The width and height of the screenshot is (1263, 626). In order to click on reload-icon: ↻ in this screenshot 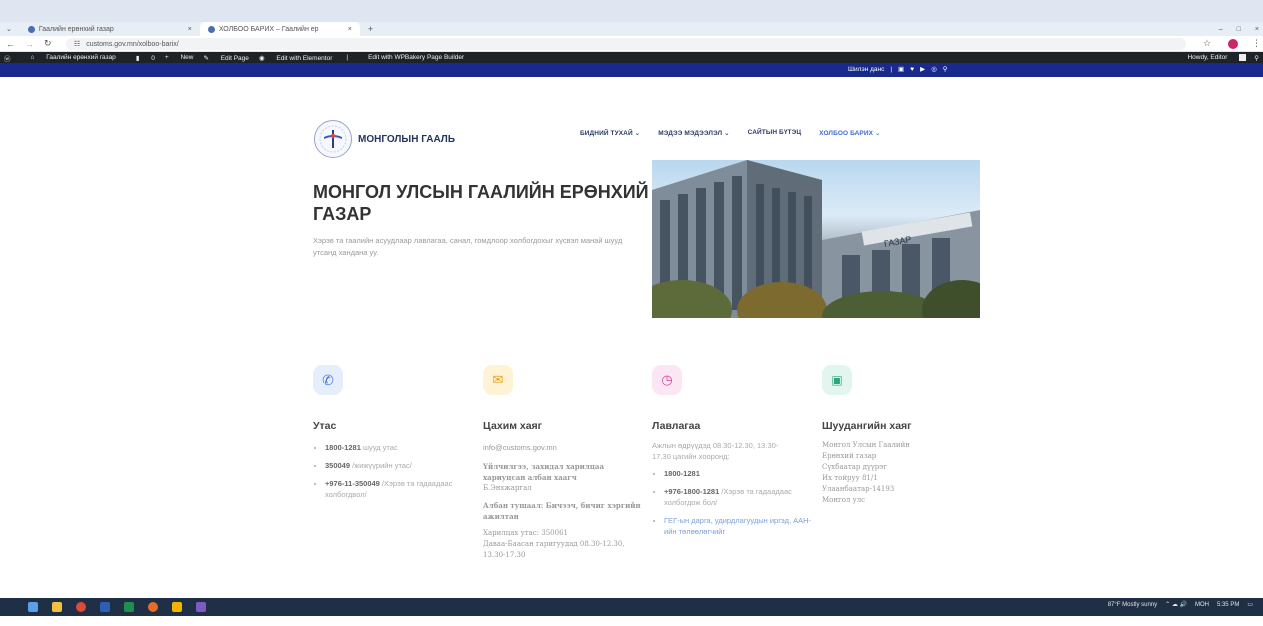, I will do `click(48, 43)`.